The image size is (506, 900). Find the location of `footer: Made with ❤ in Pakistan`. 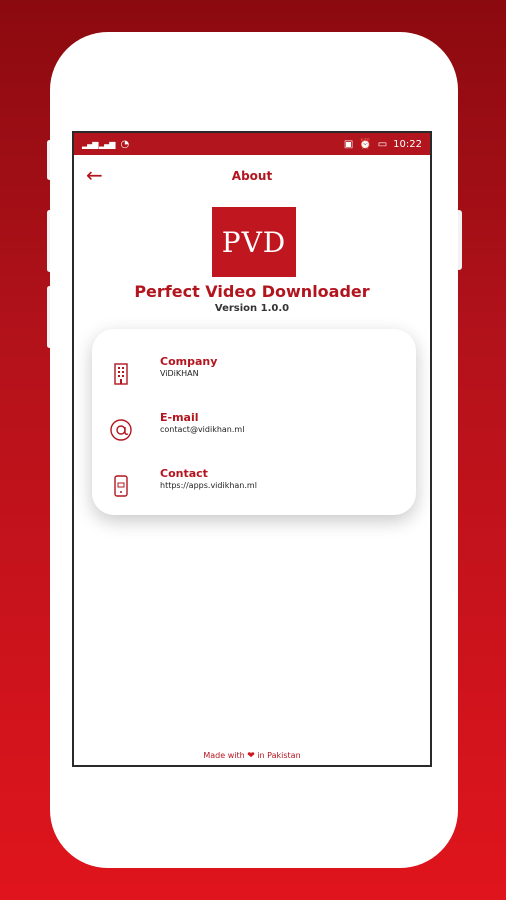

footer: Made with ❤ in Pakistan is located at coordinates (252, 756).